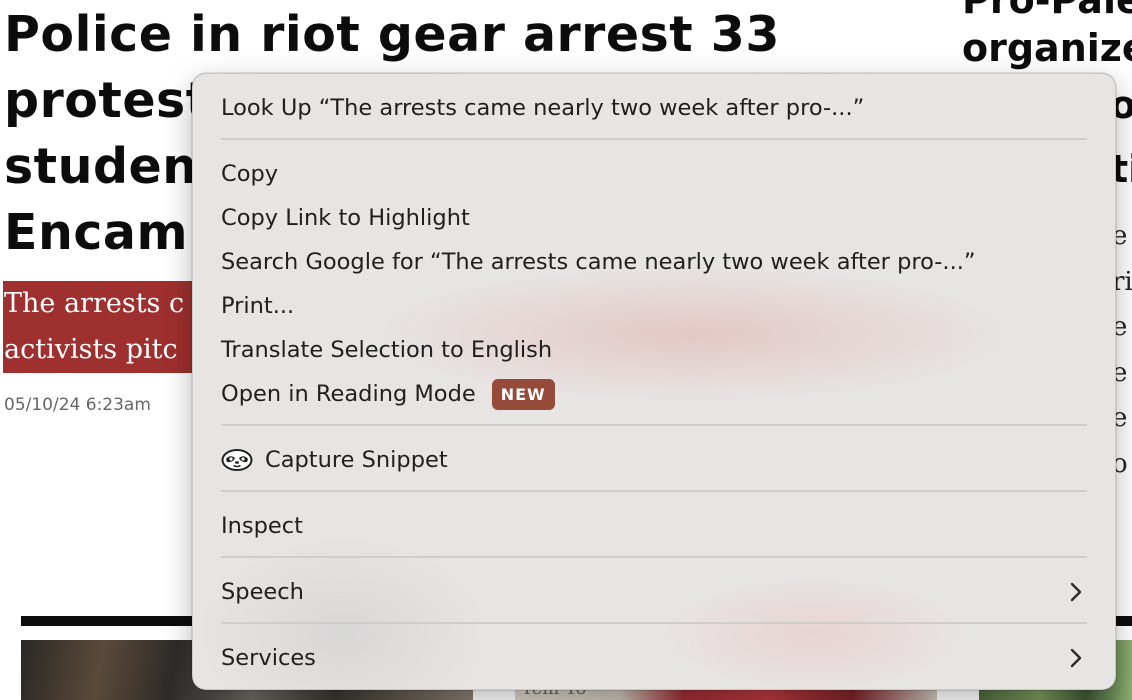 The height and width of the screenshot is (700, 1132). What do you see at coordinates (654, 658) in the screenshot?
I see `menu-item-services: Services` at bounding box center [654, 658].